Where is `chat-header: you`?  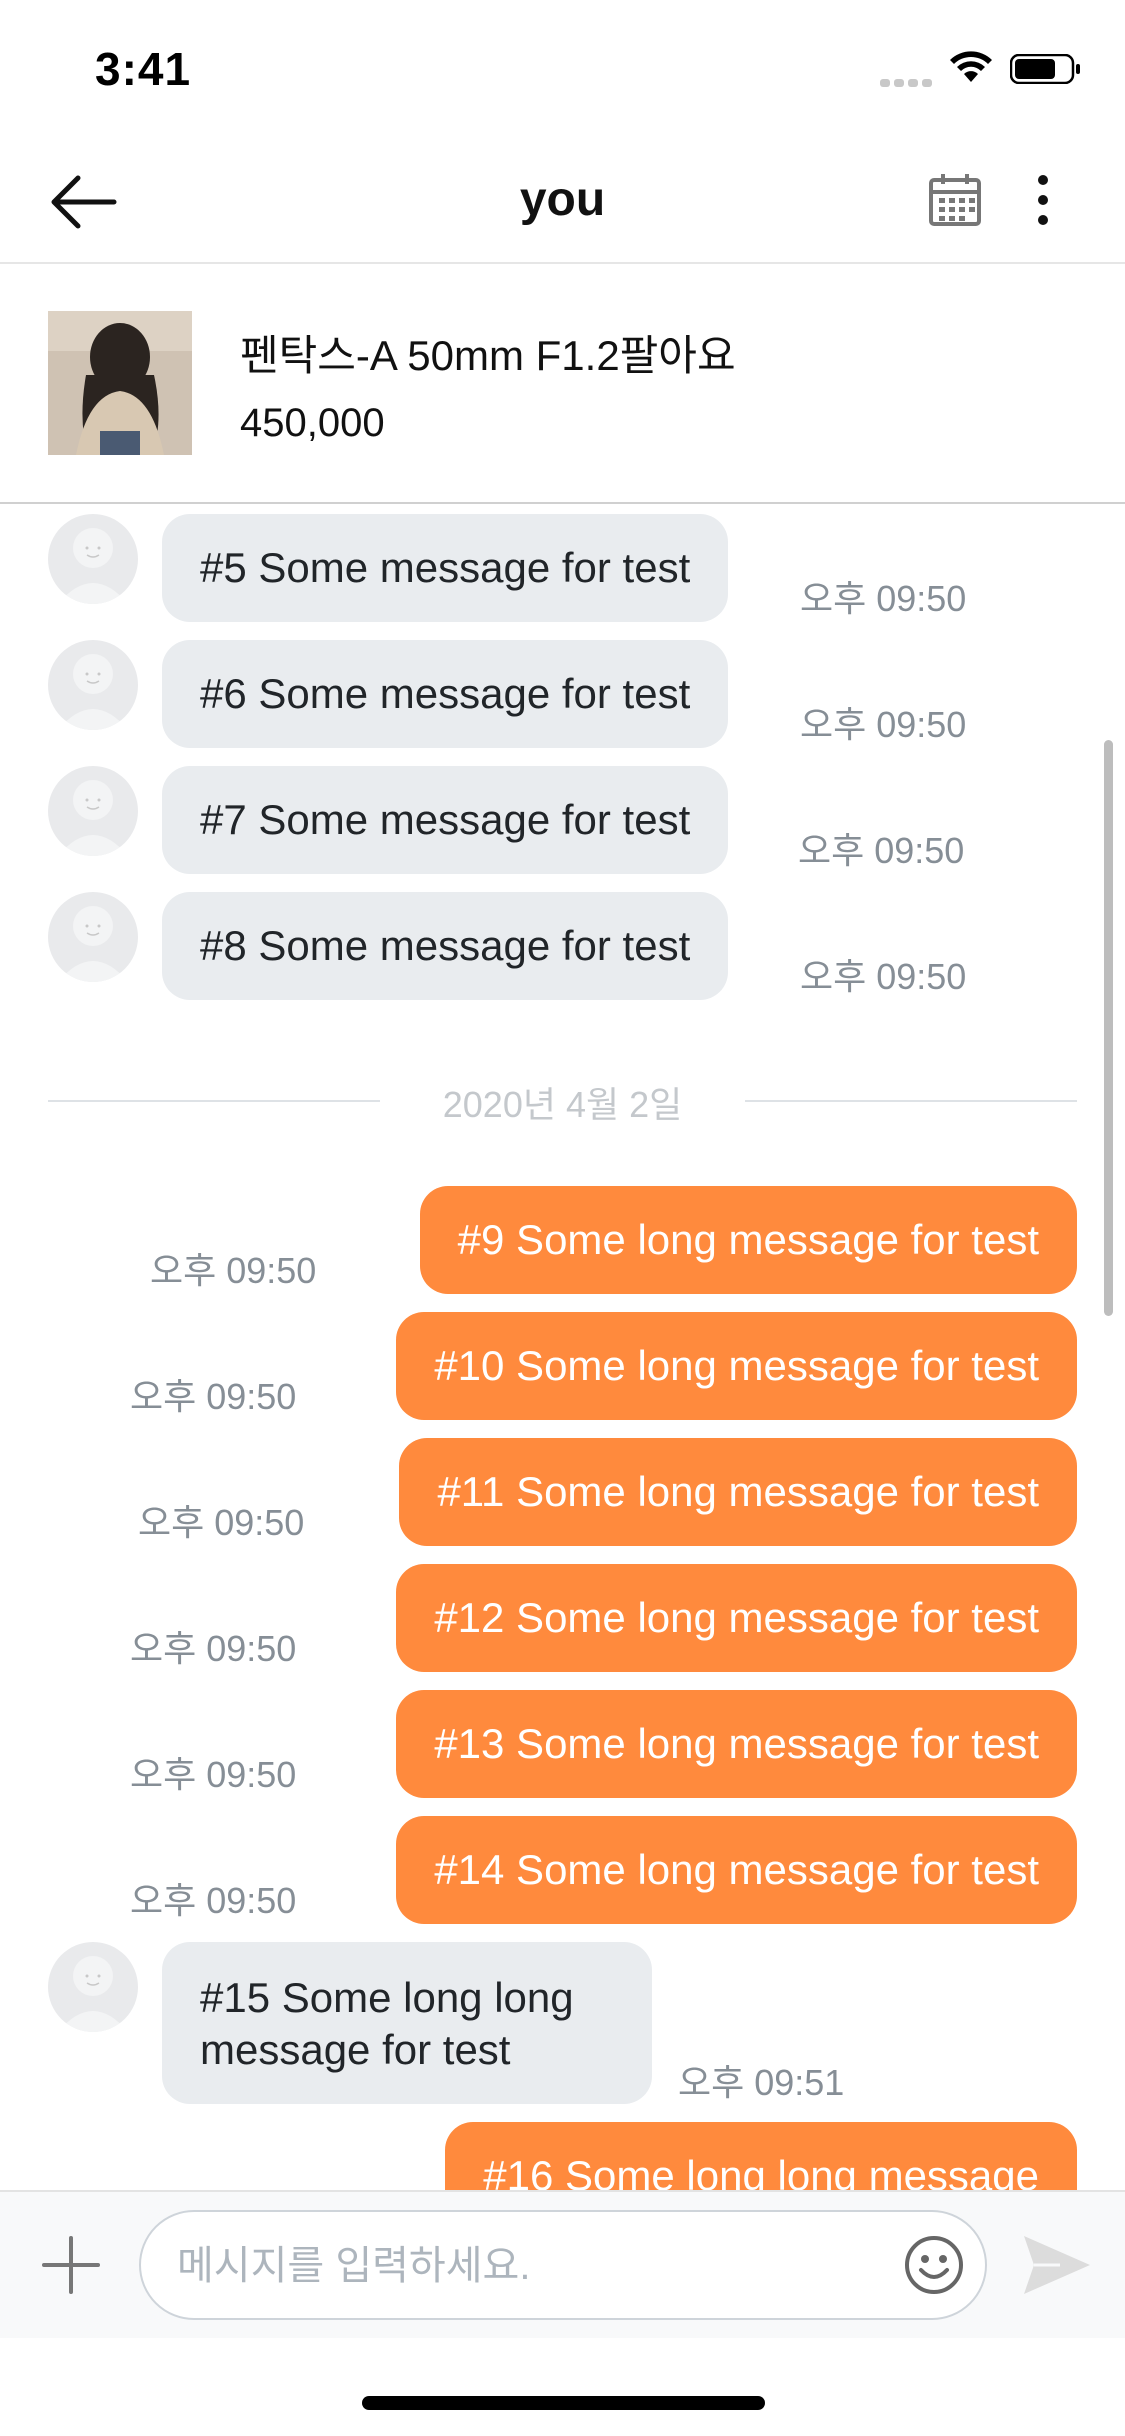 chat-header: you is located at coordinates (562, 202).